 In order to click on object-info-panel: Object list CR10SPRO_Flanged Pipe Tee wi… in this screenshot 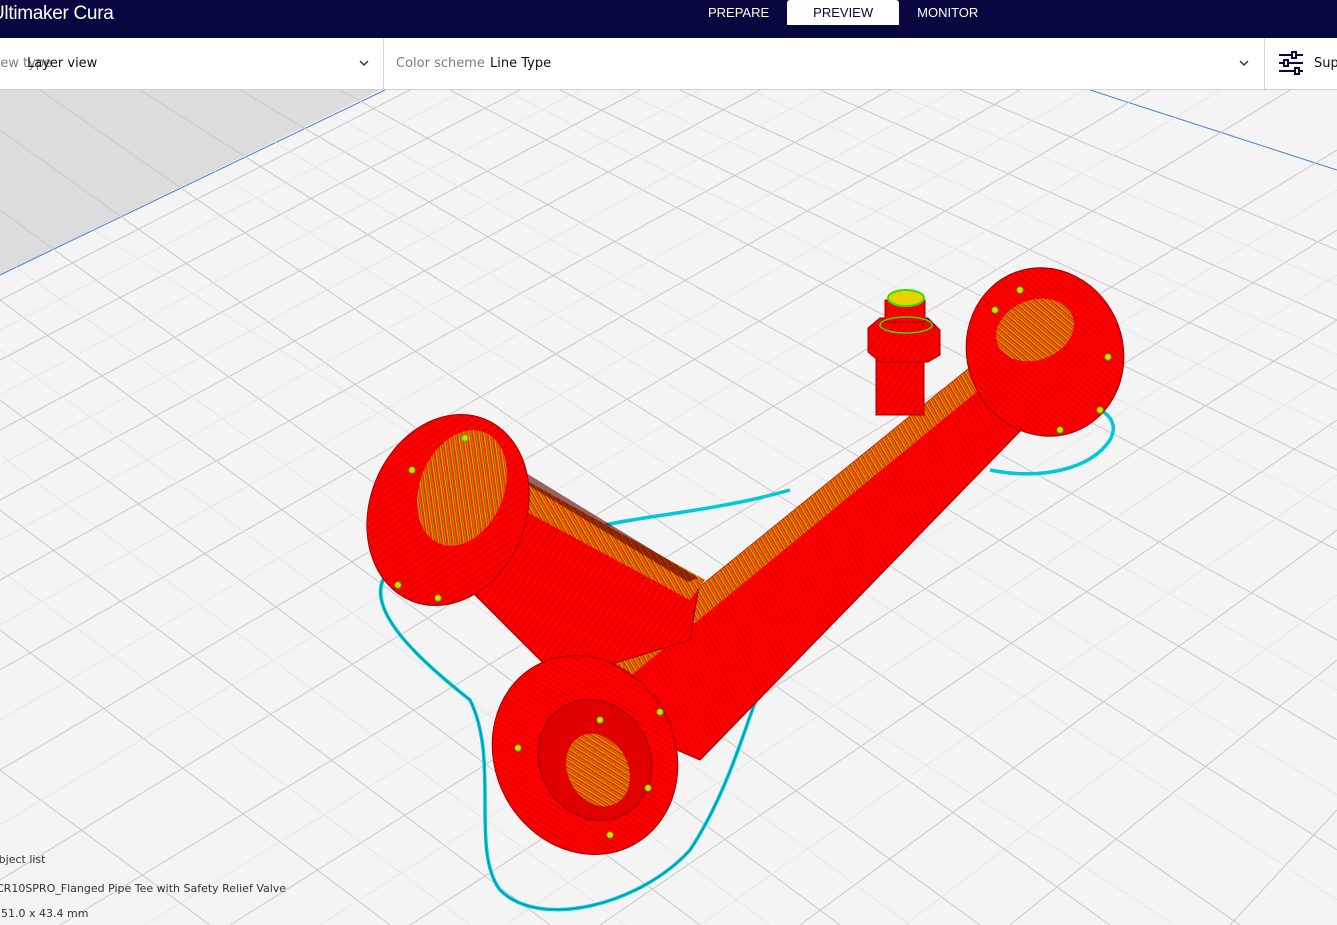, I will do `click(160, 885)`.